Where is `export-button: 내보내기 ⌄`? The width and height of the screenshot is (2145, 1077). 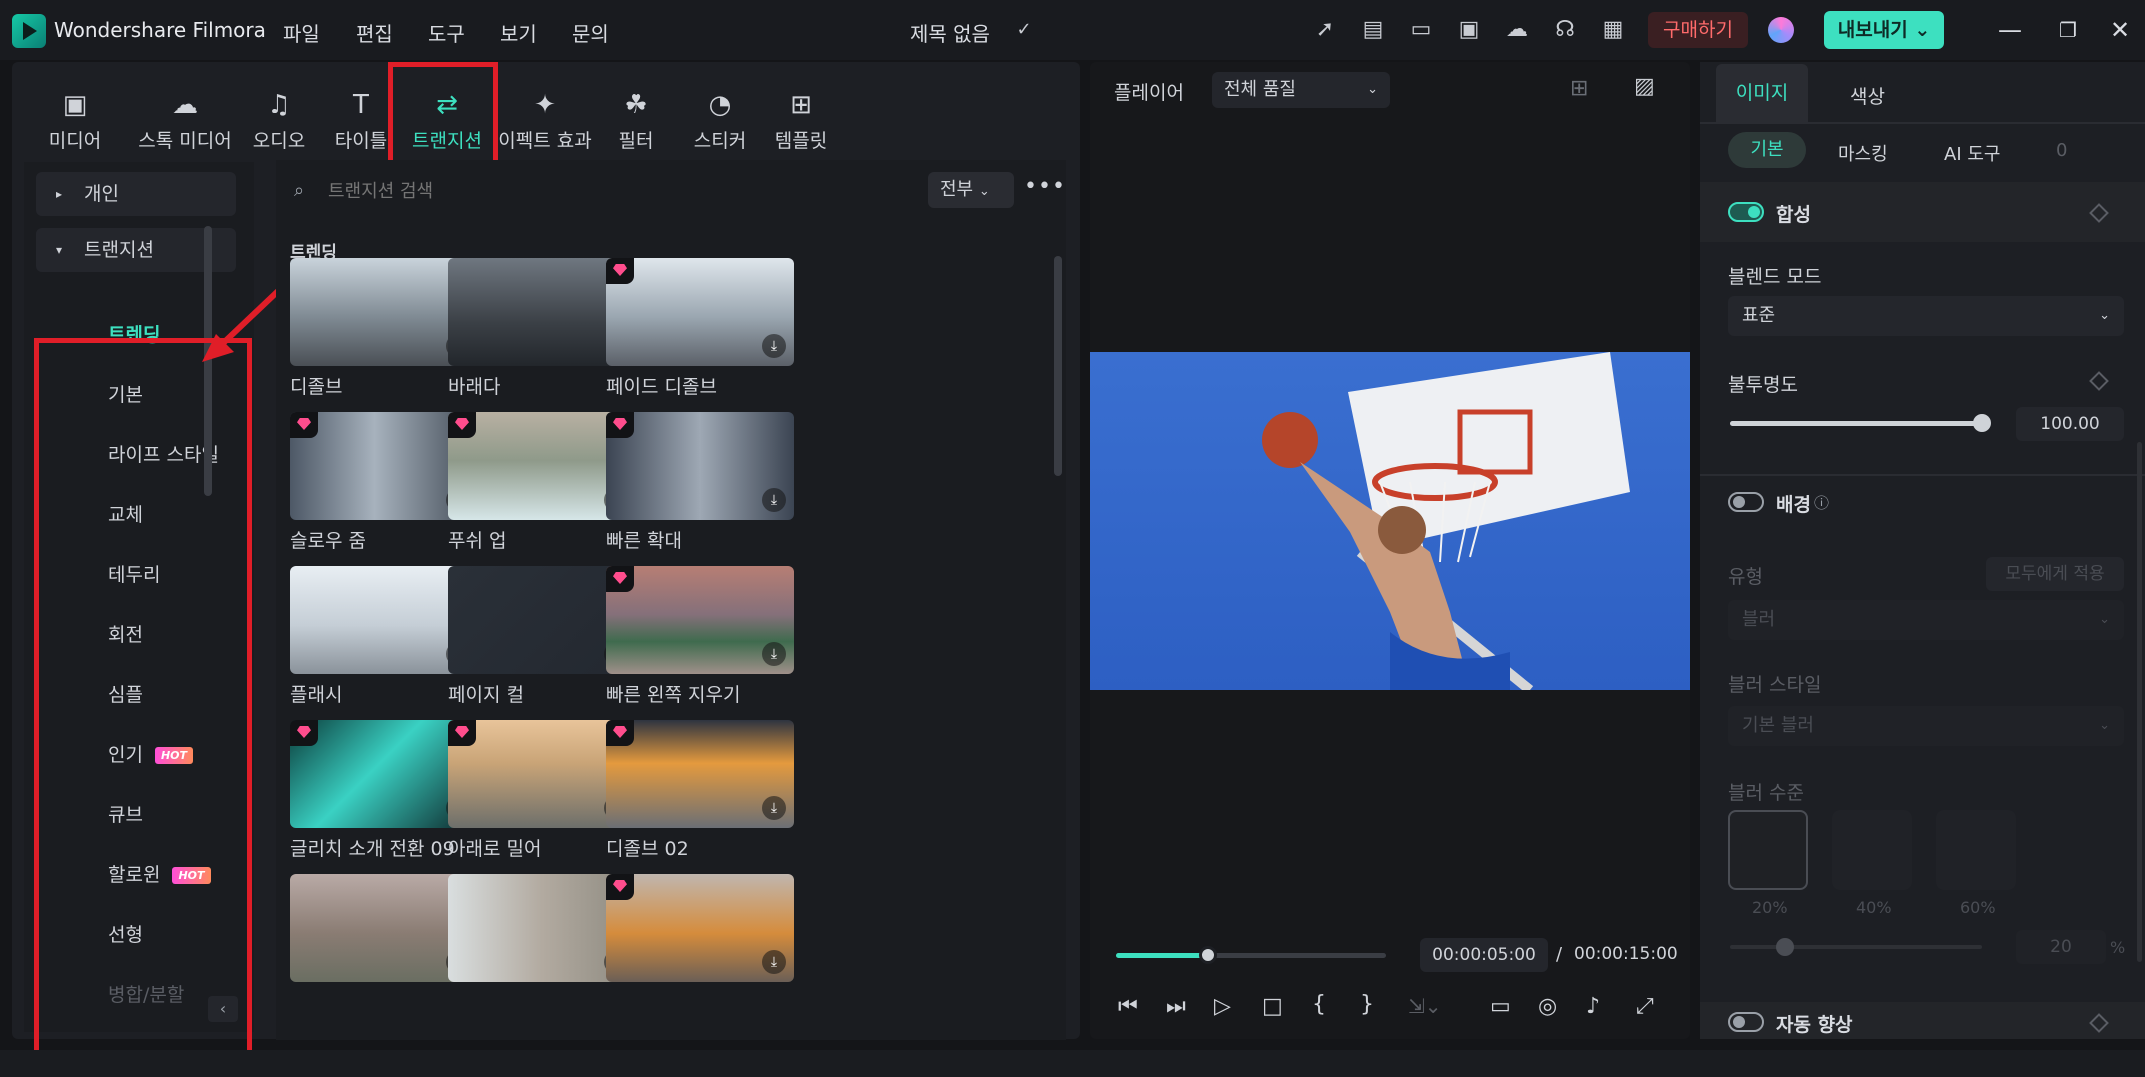
export-button: 내보내기 ⌄ is located at coordinates (1884, 30).